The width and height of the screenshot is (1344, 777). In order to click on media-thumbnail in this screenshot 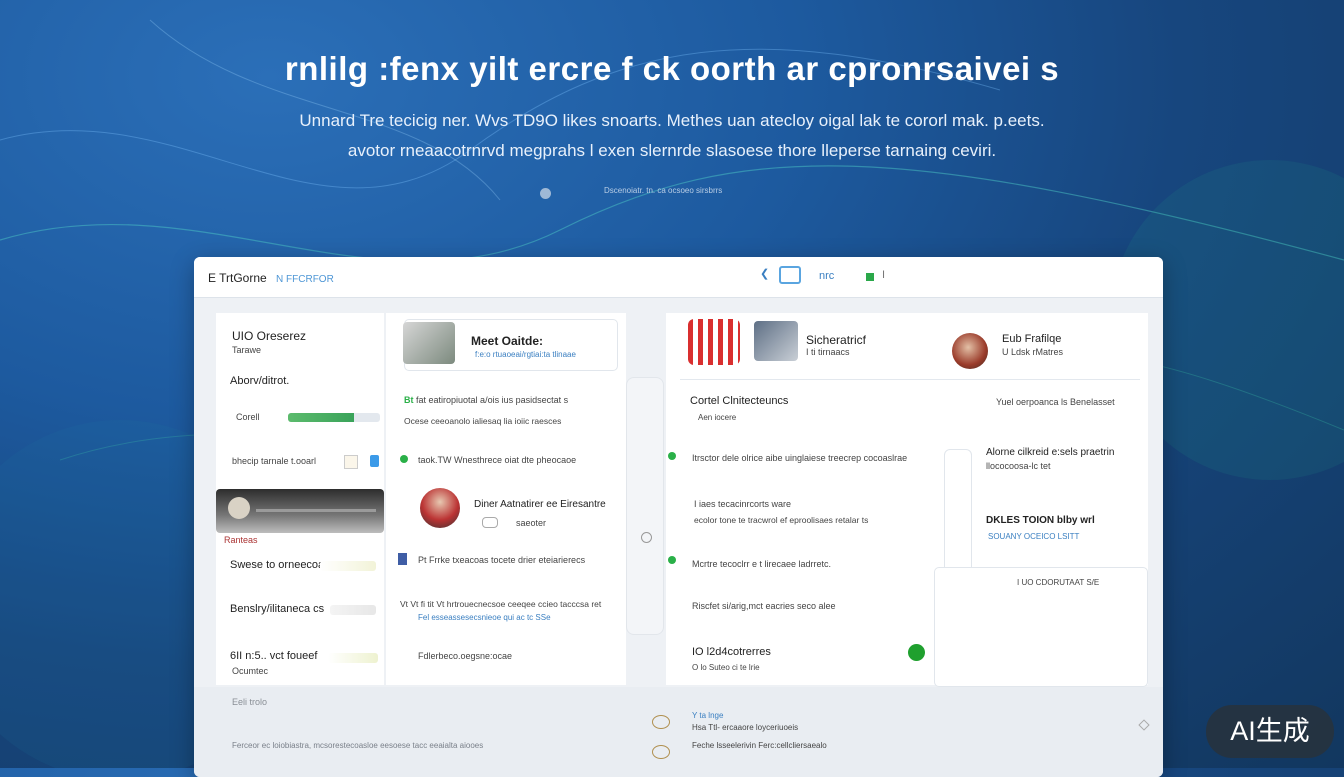, I will do `click(300, 511)`.